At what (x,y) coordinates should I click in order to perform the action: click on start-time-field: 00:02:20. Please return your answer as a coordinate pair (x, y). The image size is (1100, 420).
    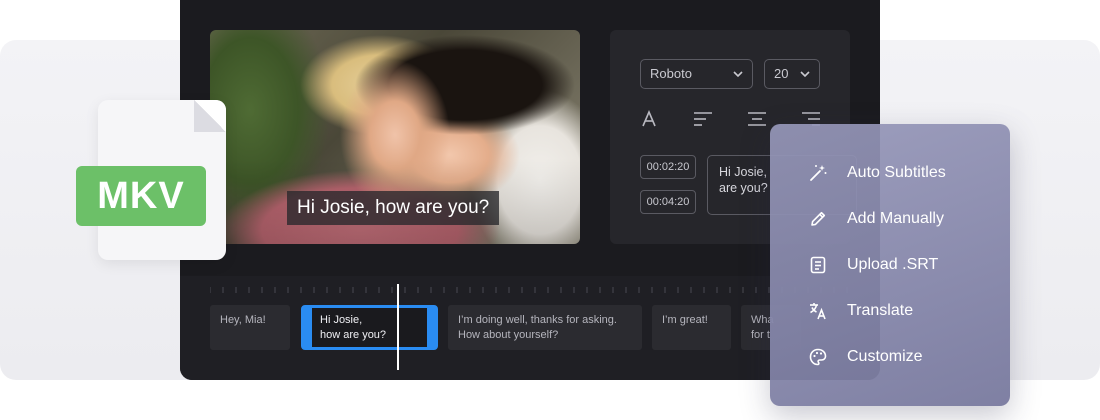
    Looking at the image, I should click on (668, 167).